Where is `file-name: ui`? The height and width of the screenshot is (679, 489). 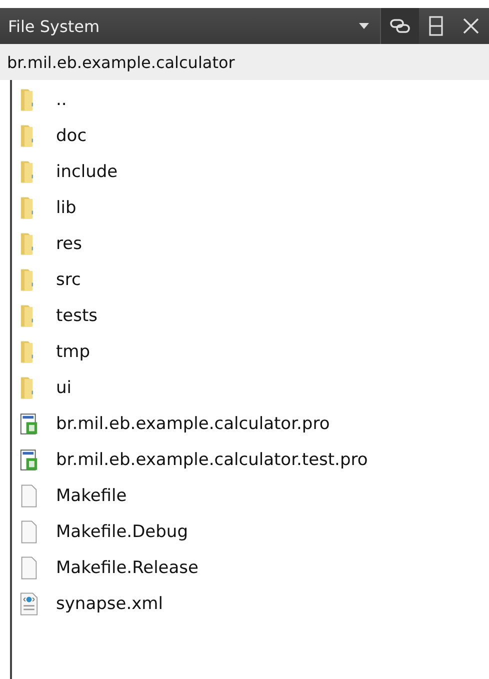
file-name: ui is located at coordinates (64, 388).